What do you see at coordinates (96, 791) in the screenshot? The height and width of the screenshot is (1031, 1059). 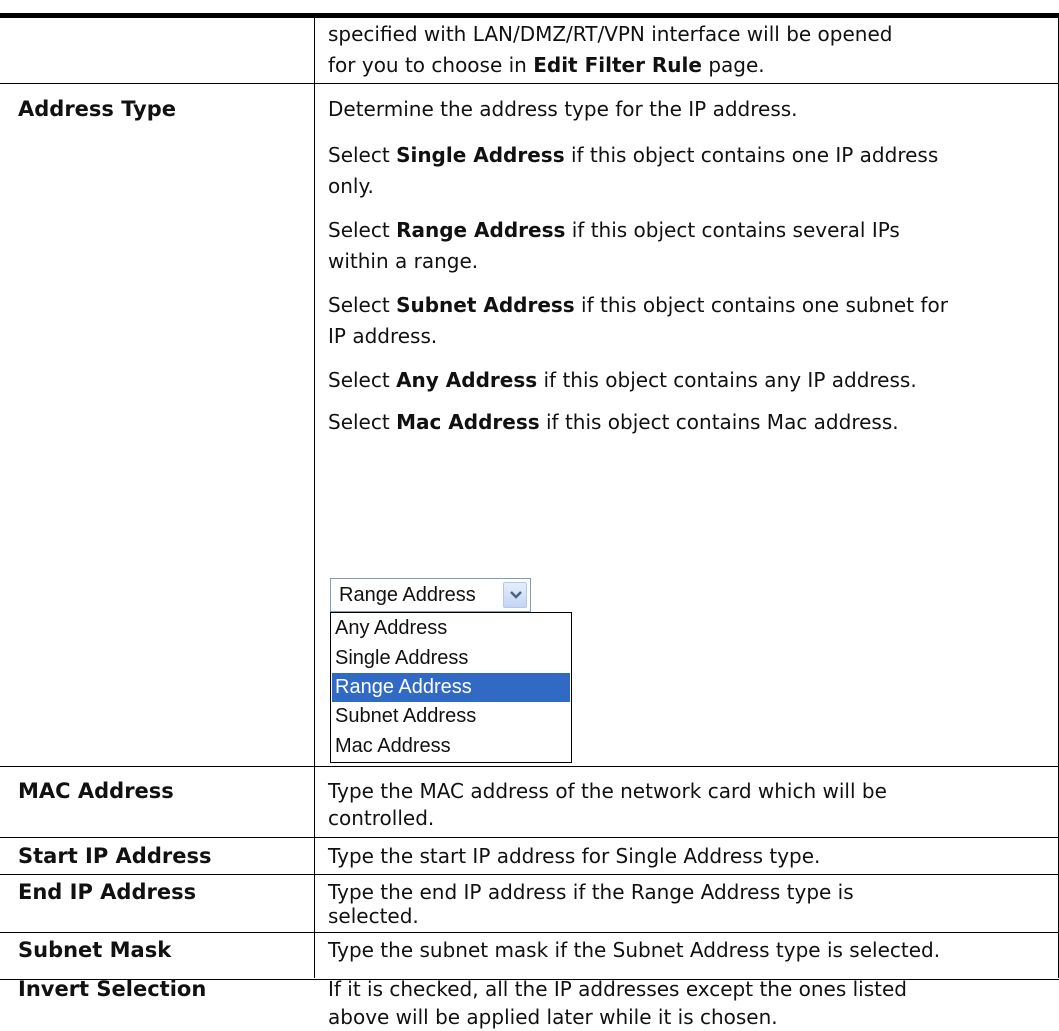 I see `mac-address-label: MAC Address` at bounding box center [96, 791].